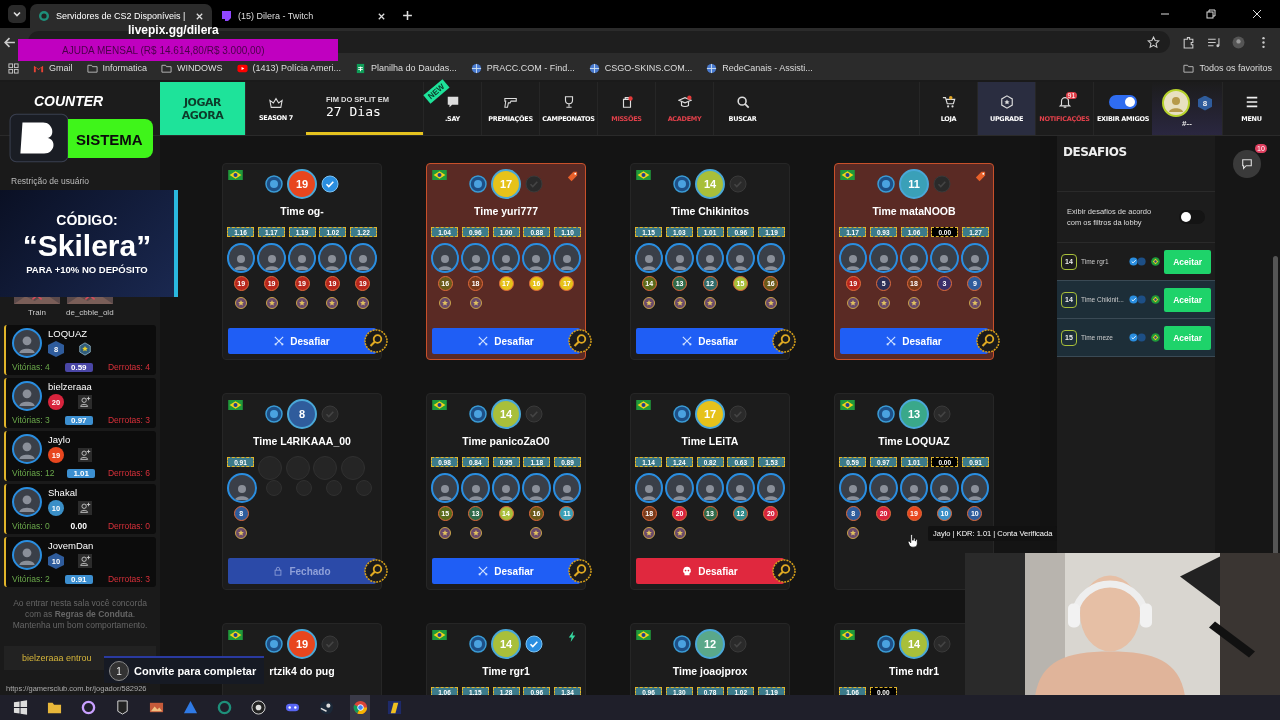 The image size is (1280, 720). Describe the element at coordinates (1153, 42) in the screenshot. I see `star-icon` at that location.